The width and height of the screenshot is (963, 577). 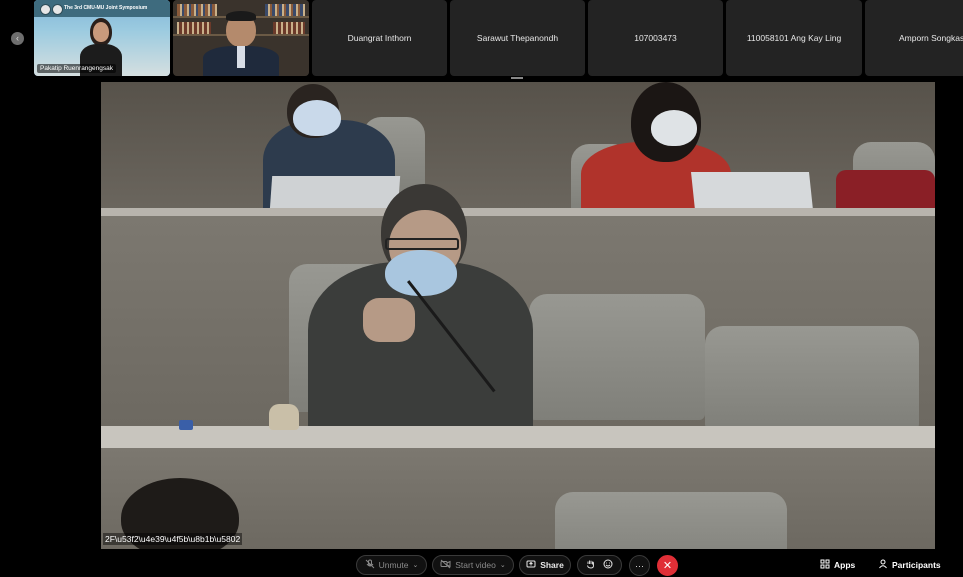 I want to click on leave-button: ✕, so click(x=667, y=565).